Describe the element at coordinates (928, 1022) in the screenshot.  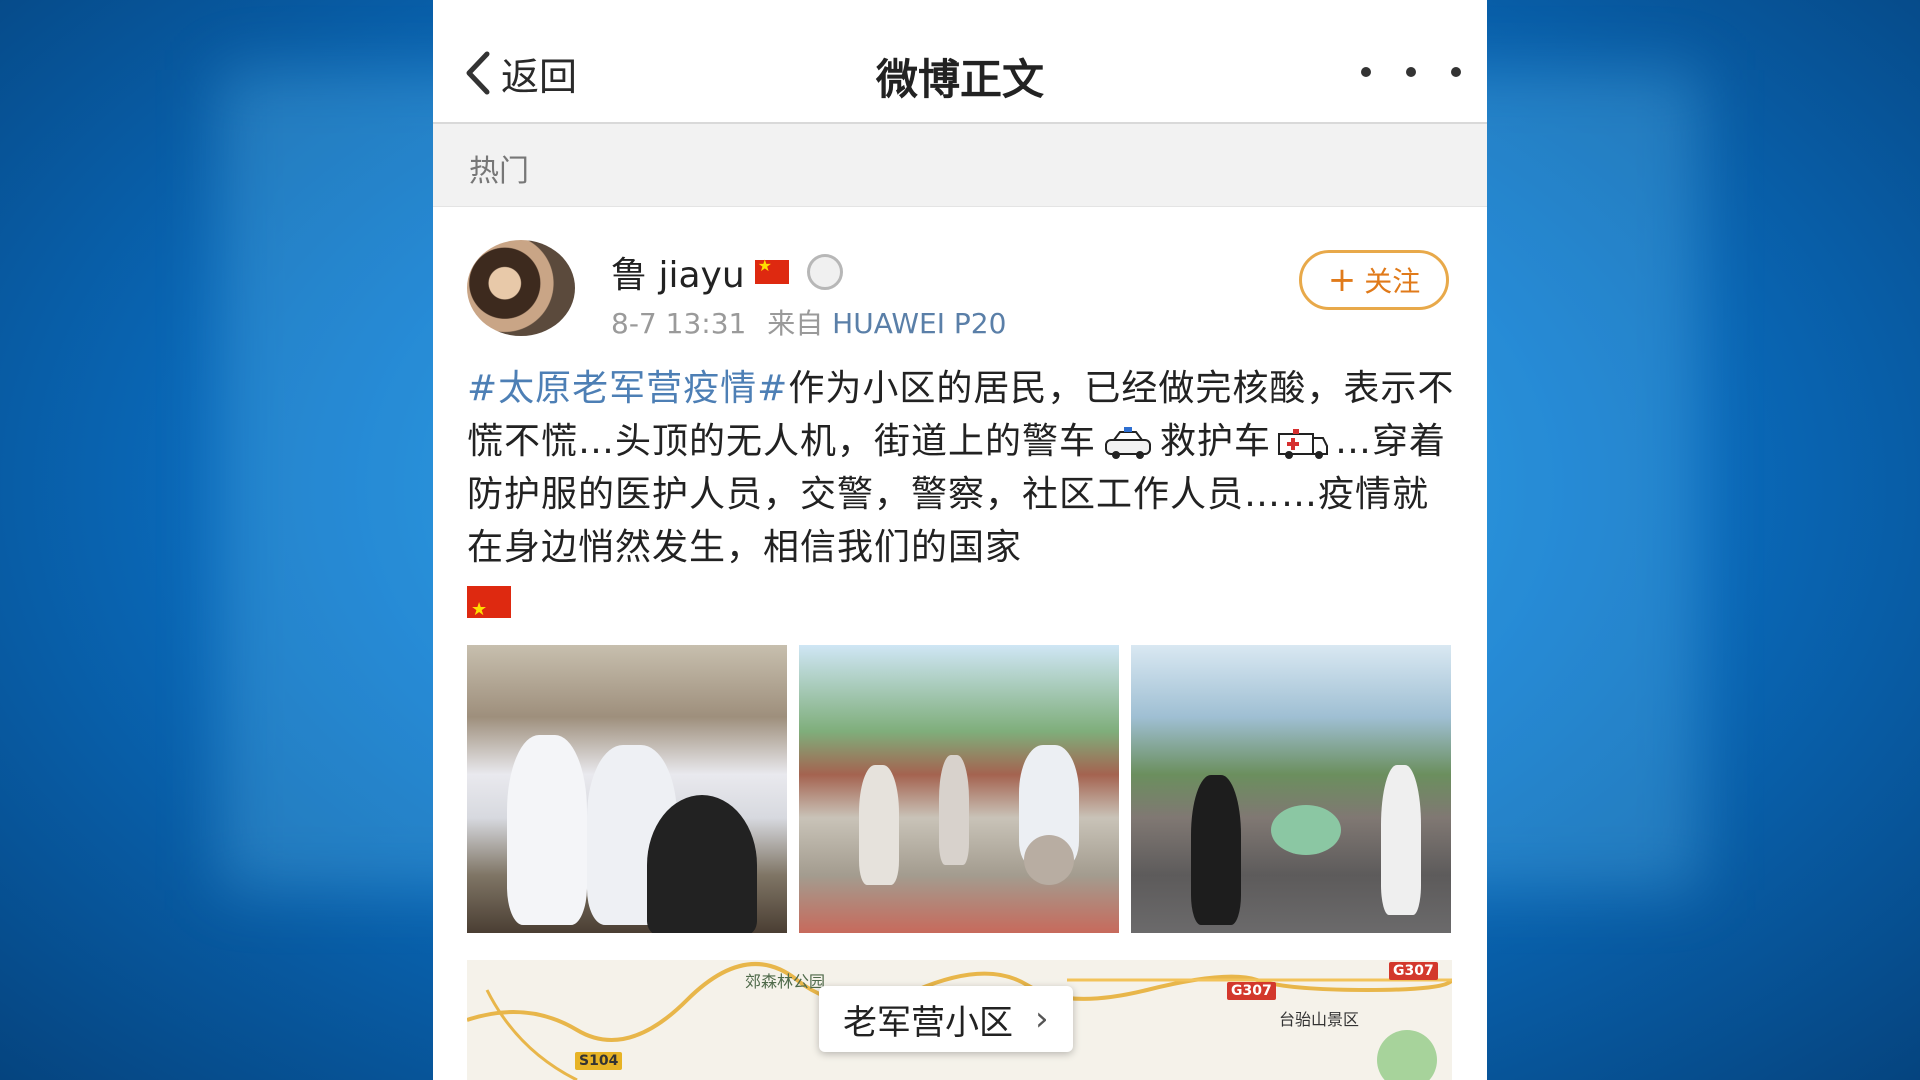
I see `location-name: 老军营小区` at that location.